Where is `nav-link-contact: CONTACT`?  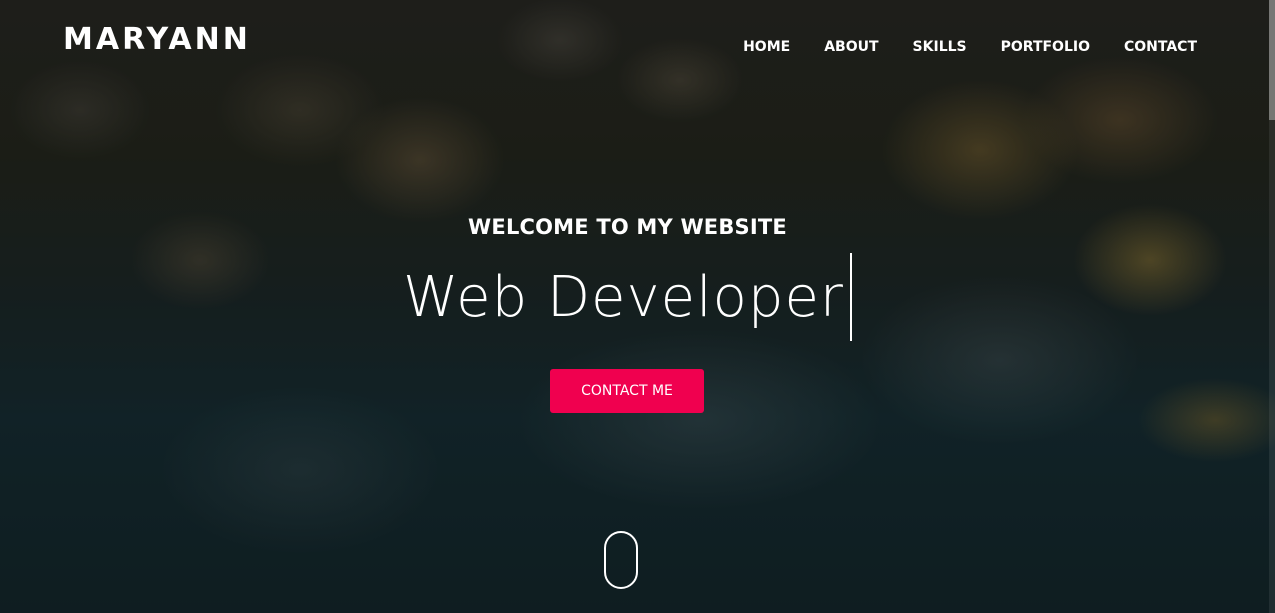
nav-link-contact: CONTACT is located at coordinates (1160, 47).